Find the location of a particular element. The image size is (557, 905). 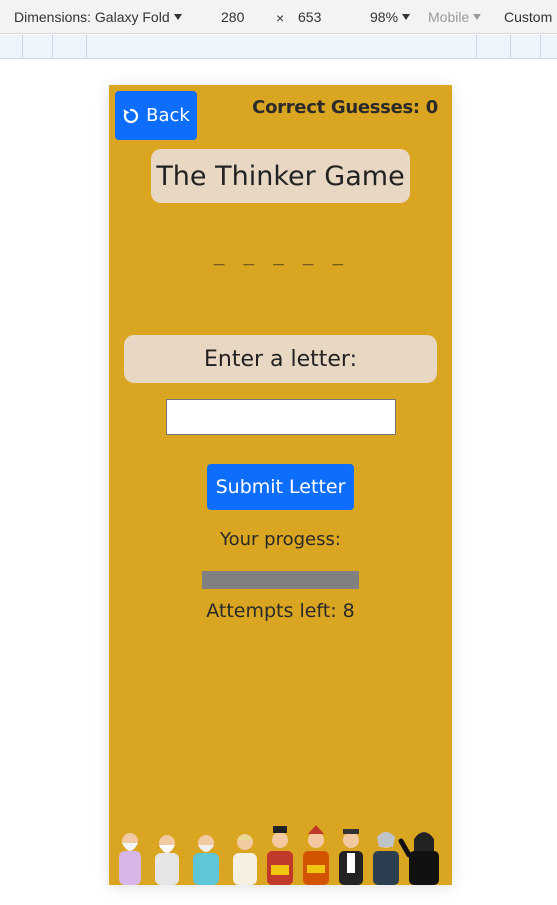

letter-input is located at coordinates (281, 417).